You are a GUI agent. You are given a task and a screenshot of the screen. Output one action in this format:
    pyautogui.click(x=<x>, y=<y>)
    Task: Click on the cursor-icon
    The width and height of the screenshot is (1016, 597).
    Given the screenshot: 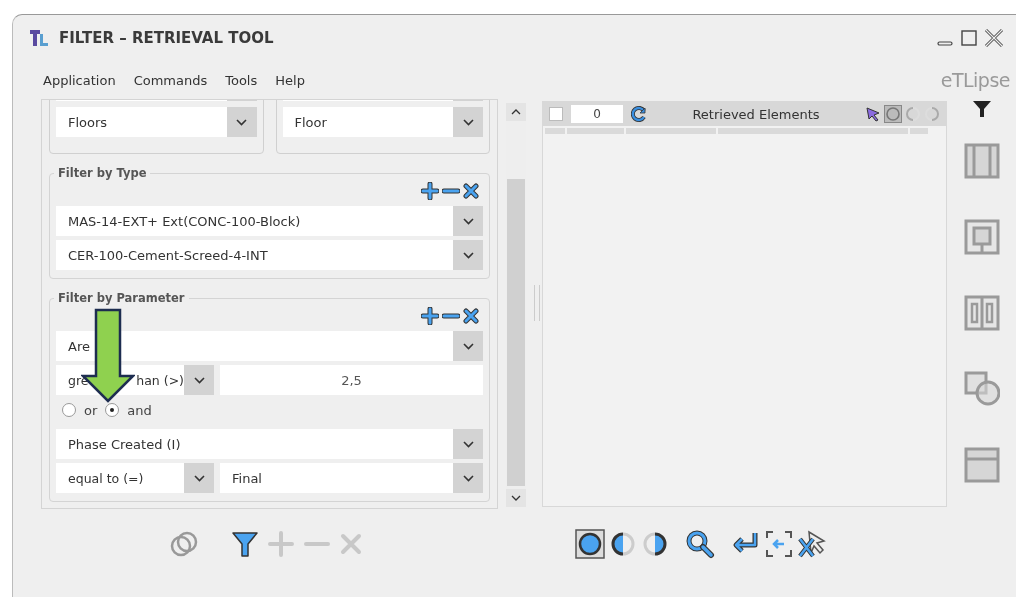 What is the action you would take?
    pyautogui.click(x=873, y=114)
    